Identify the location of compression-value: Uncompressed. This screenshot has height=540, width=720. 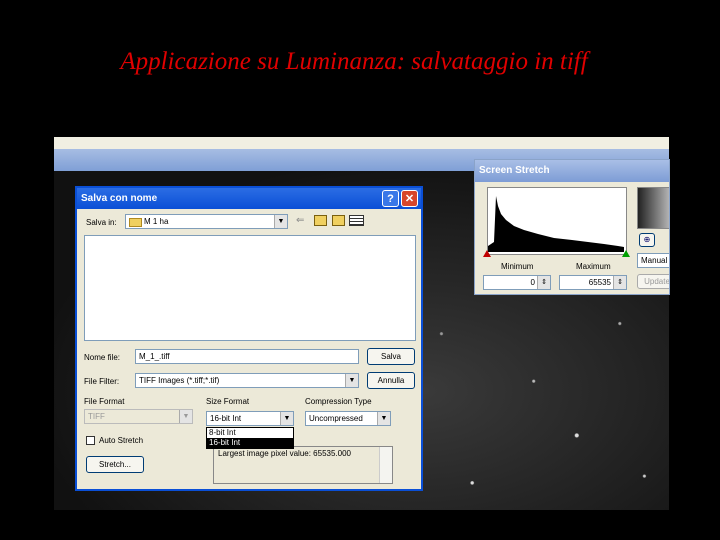
(336, 418).